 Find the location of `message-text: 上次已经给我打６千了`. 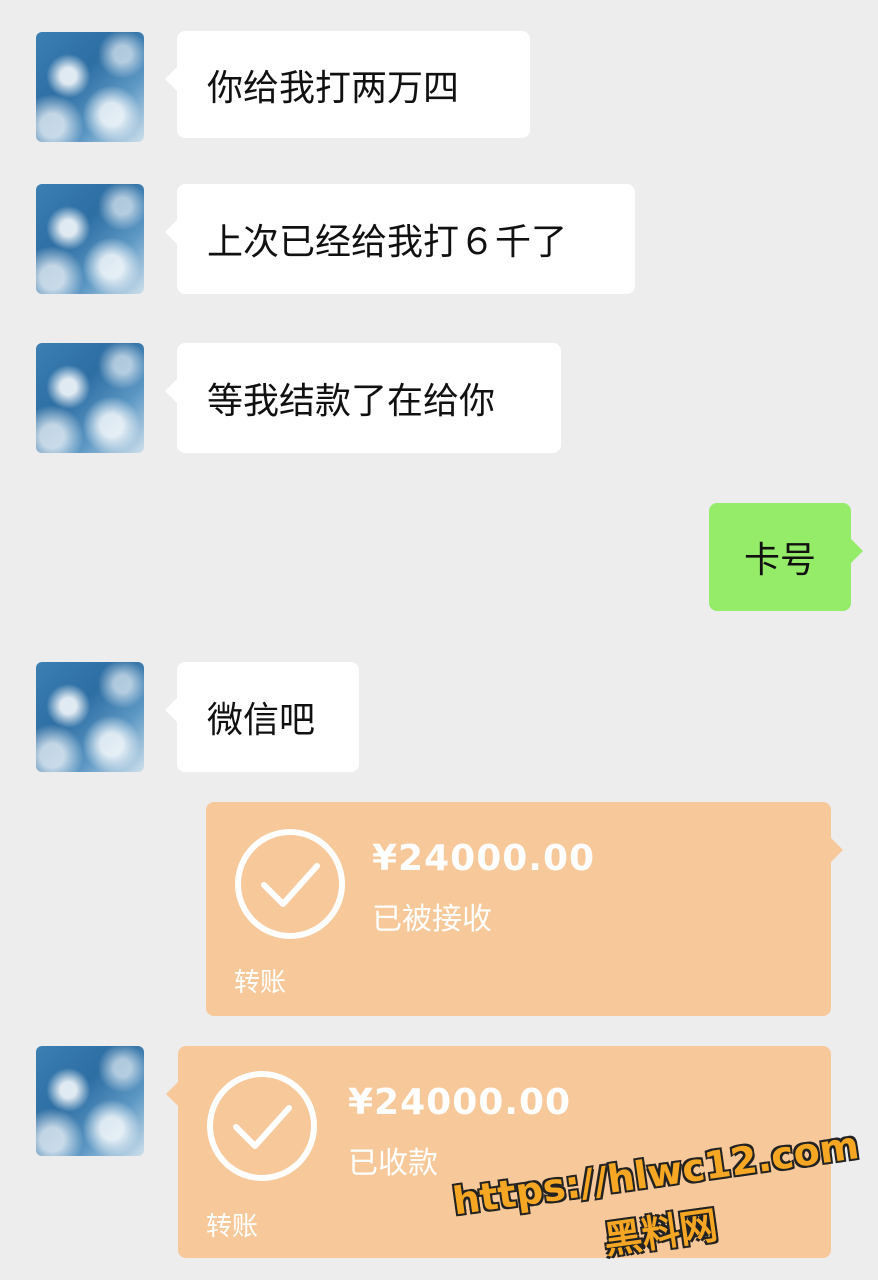

message-text: 上次已经给我打６千了 is located at coordinates (387, 242).